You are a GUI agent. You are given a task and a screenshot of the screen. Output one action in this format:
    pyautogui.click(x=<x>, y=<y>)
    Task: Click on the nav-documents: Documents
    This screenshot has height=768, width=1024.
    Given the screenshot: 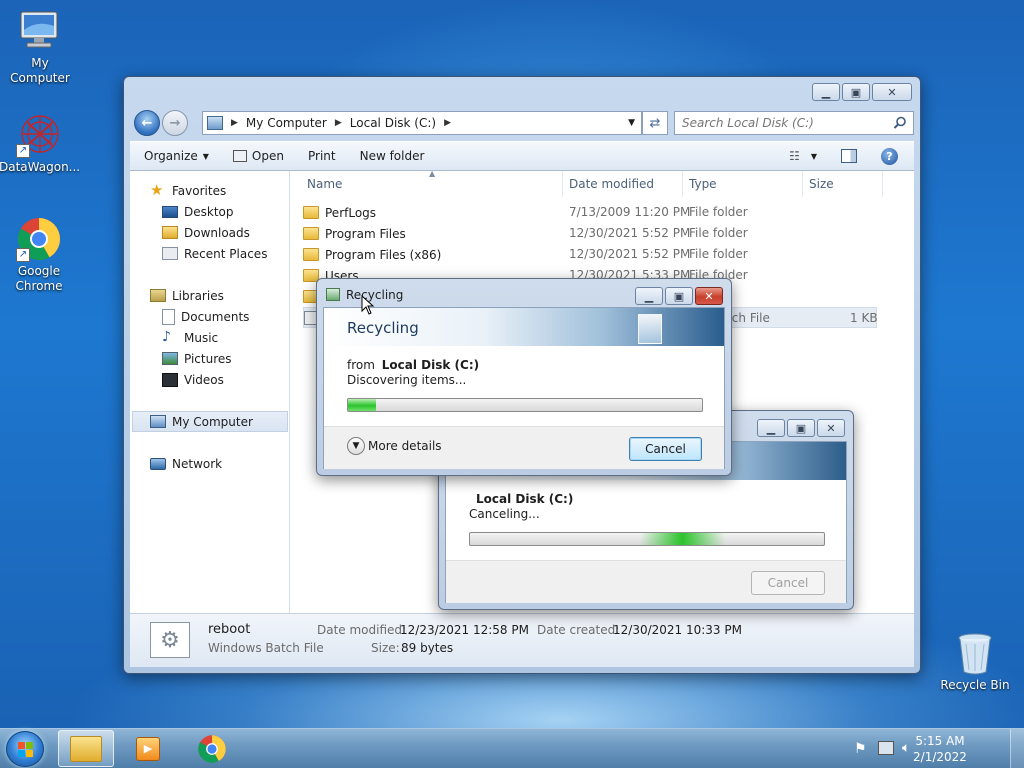 What is the action you would take?
    pyautogui.click(x=205, y=316)
    